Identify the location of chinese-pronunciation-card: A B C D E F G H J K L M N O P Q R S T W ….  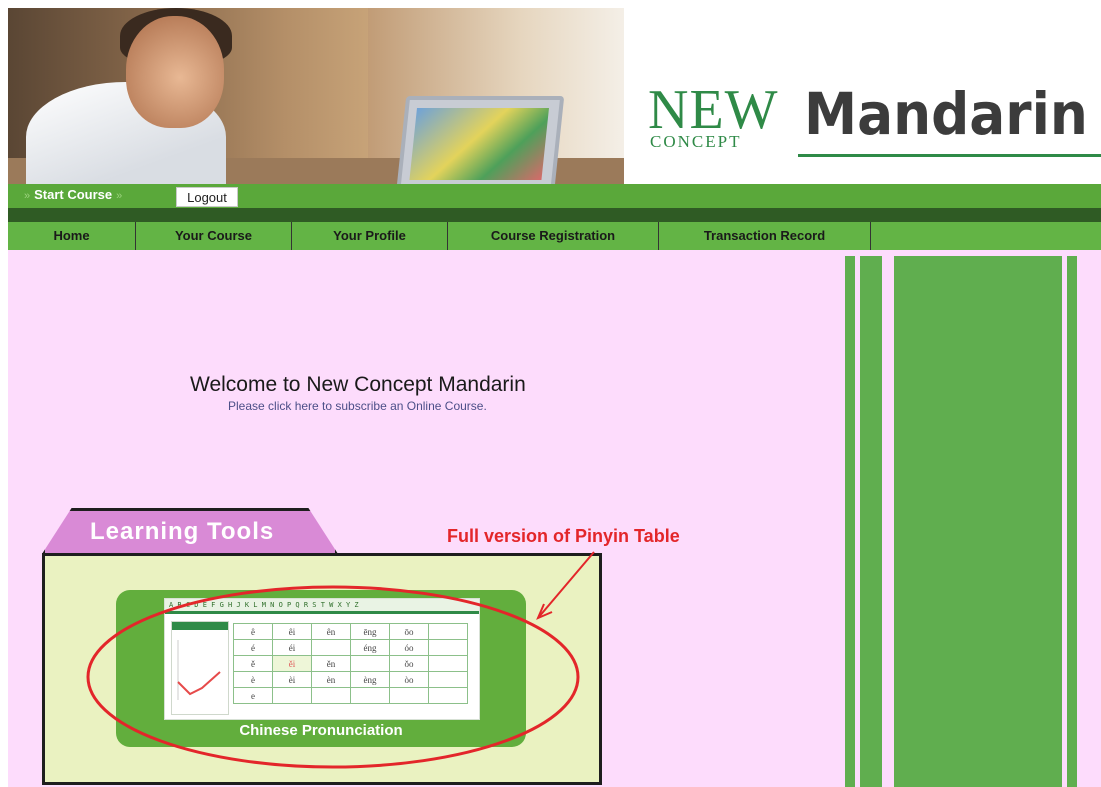
(321, 668).